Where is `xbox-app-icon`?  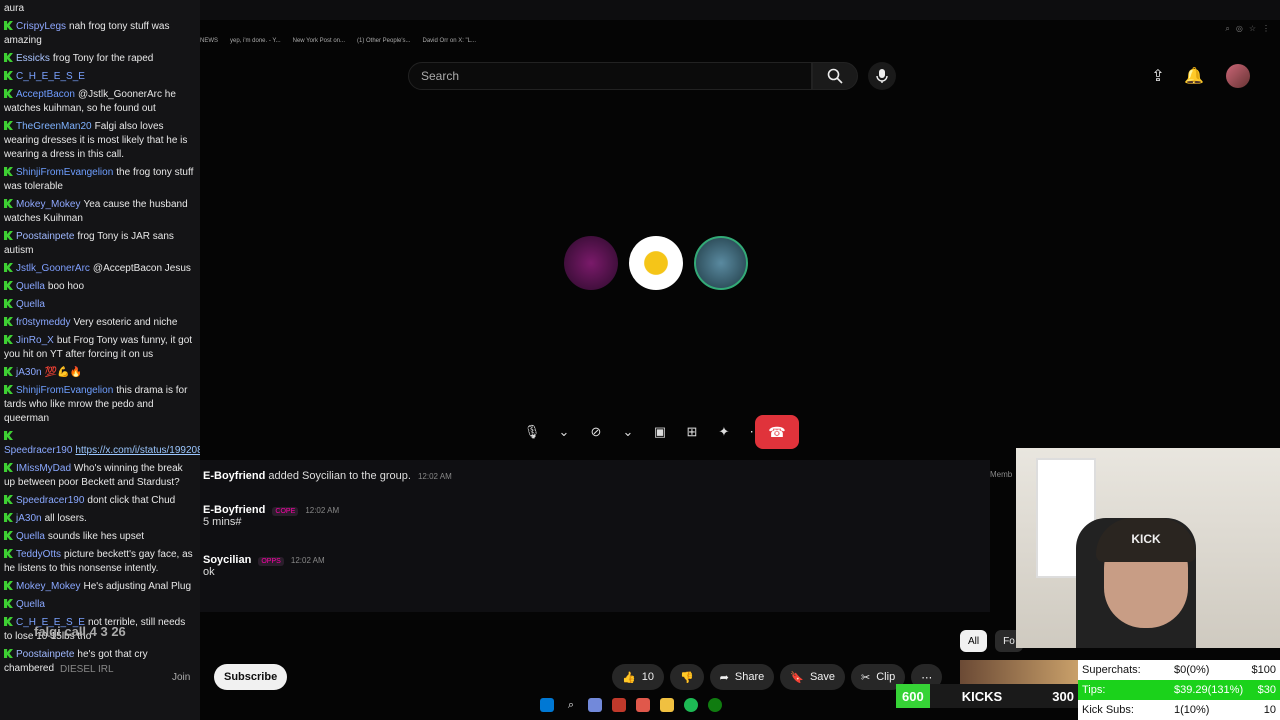 xbox-app-icon is located at coordinates (715, 705).